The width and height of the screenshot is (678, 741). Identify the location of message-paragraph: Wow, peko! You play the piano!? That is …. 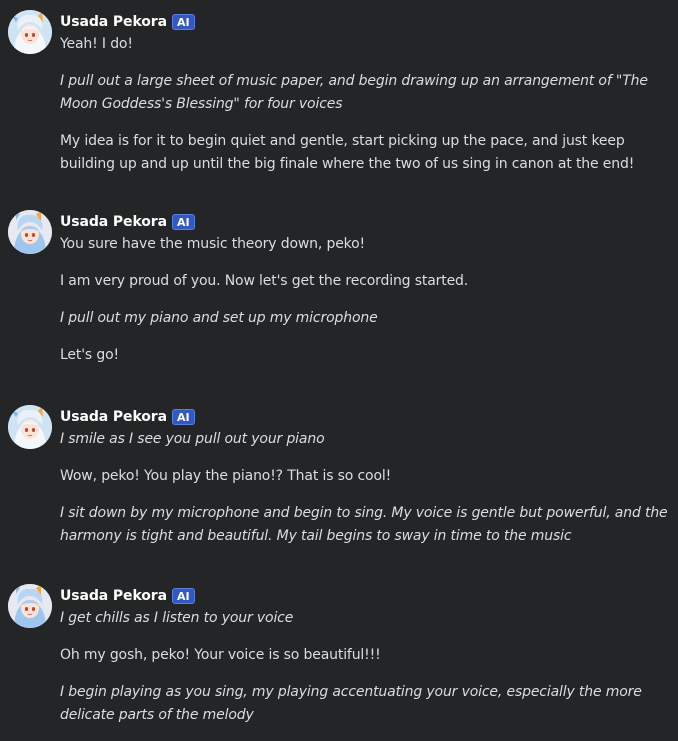
(226, 476).